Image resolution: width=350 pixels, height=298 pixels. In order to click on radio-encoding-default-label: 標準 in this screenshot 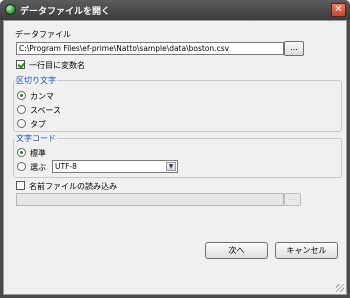, I will do `click(38, 153)`.